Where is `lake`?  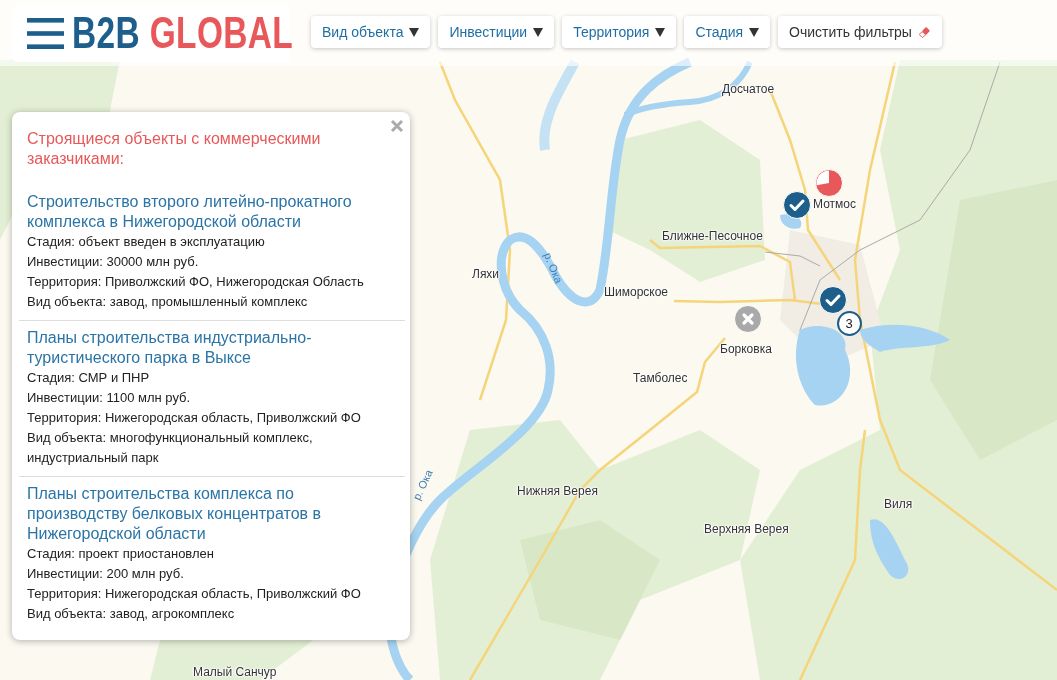
lake is located at coordinates (889, 549).